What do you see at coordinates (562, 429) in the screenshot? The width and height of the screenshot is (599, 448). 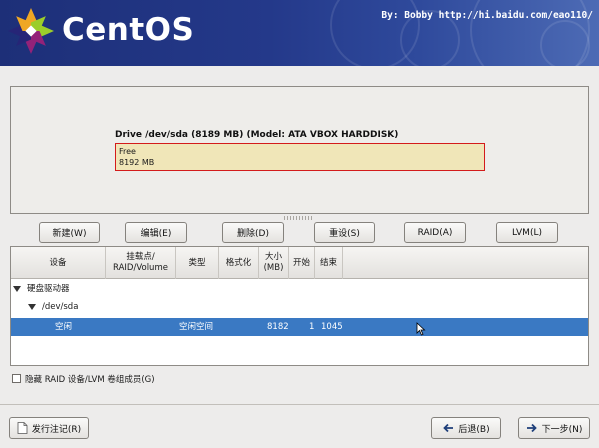 I see `next-label: 下一步(N)` at bounding box center [562, 429].